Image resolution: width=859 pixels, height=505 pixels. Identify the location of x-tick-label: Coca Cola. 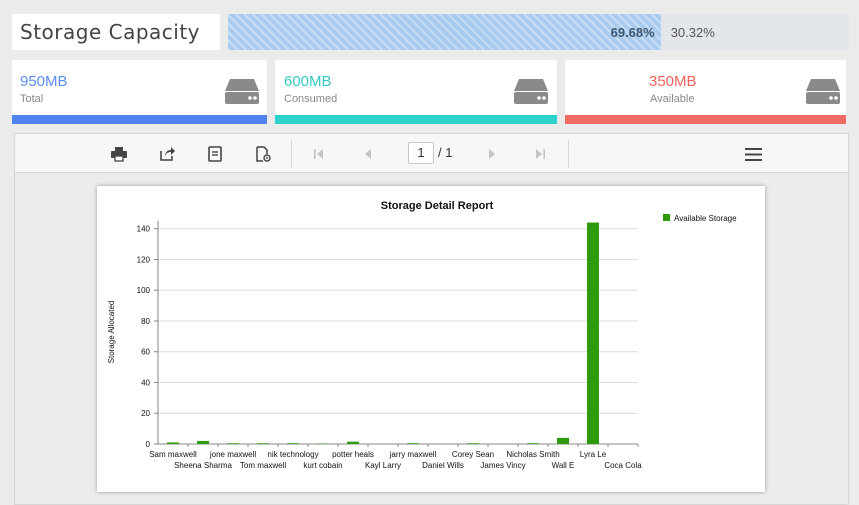
(623, 465).